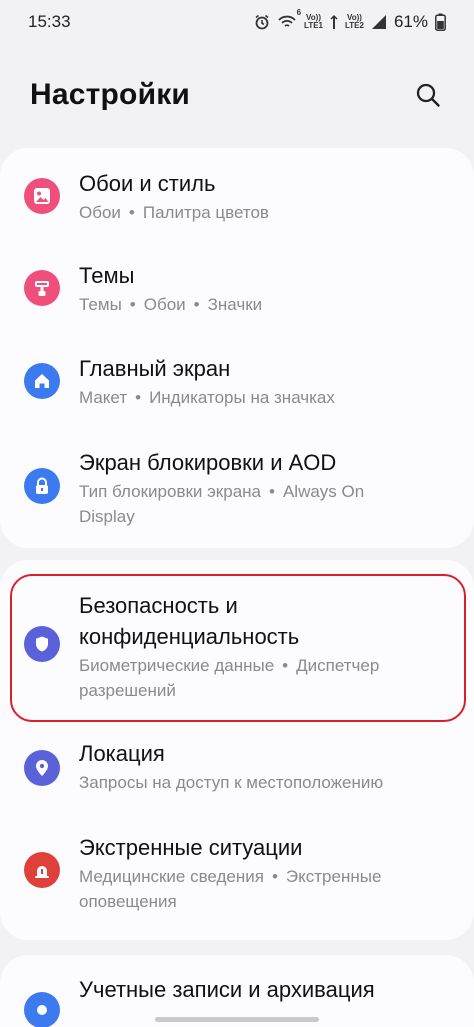 The image size is (474, 1027). Describe the element at coordinates (237, 95) in the screenshot. I see `header: Настройки` at that location.